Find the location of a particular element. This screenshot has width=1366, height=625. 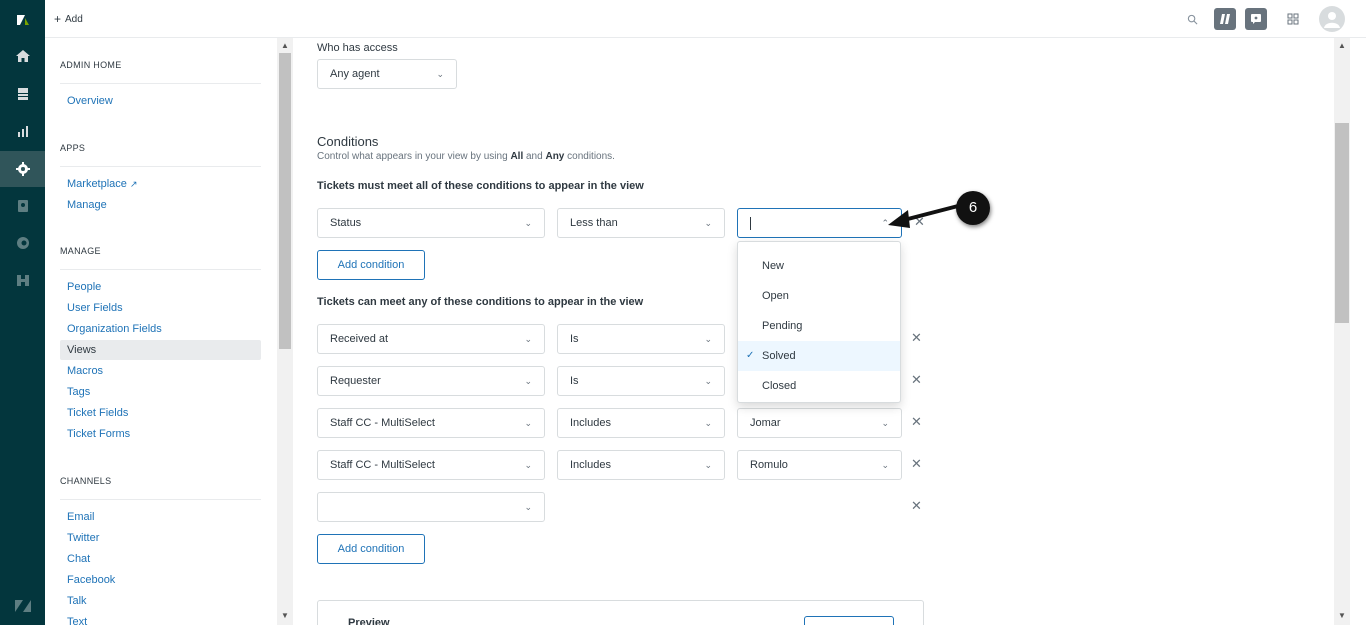

annotation-callout: 6 is located at coordinates (973, 208).